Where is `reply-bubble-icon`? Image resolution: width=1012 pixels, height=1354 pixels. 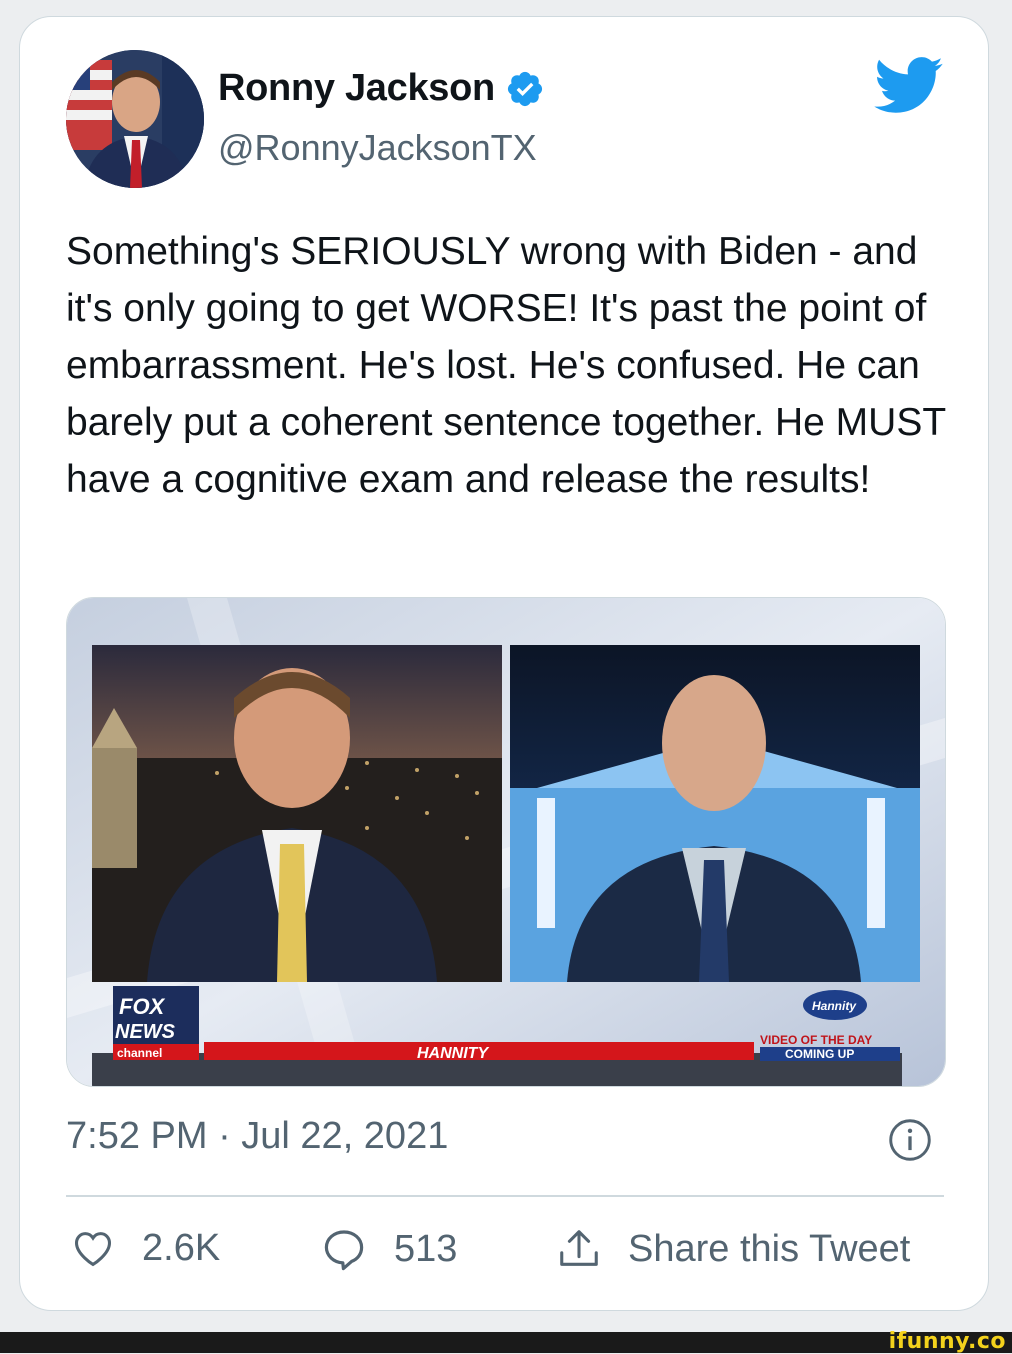 reply-bubble-icon is located at coordinates (344, 1250).